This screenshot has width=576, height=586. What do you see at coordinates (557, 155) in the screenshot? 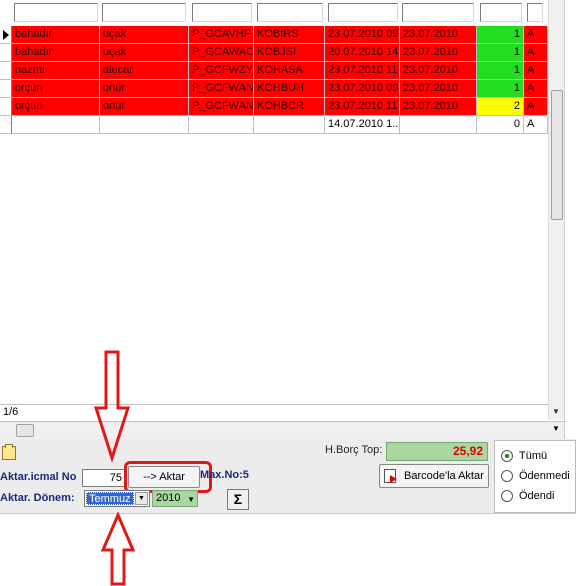
I see `vertical-scroll-thumb` at bounding box center [557, 155].